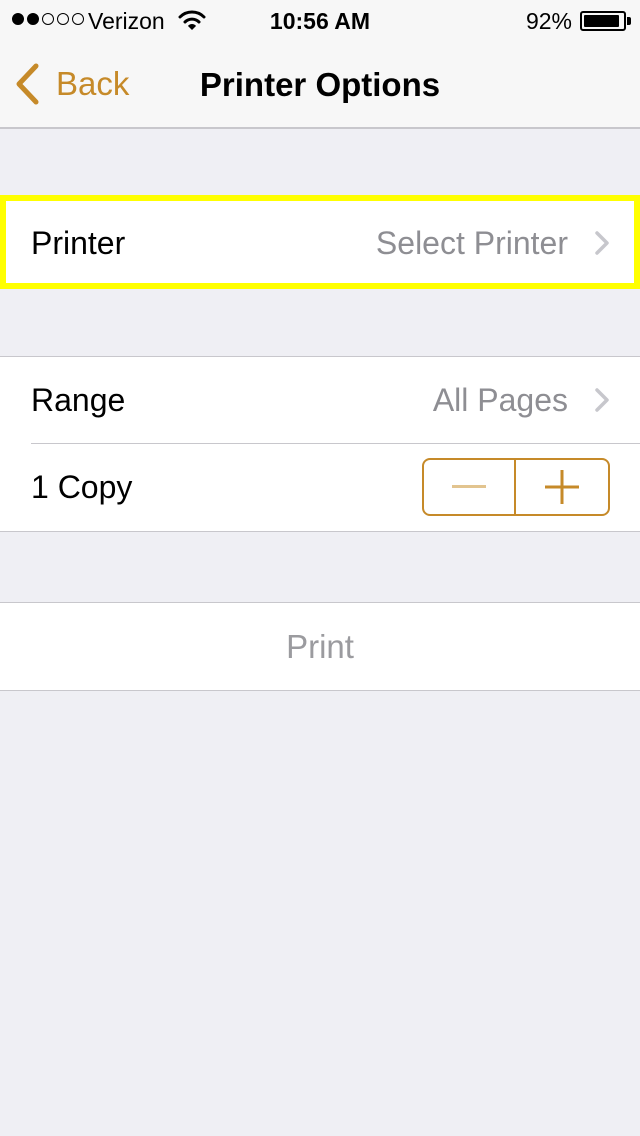 The height and width of the screenshot is (1136, 640). Describe the element at coordinates (78, 243) in the screenshot. I see `printer-label: Printer` at that location.